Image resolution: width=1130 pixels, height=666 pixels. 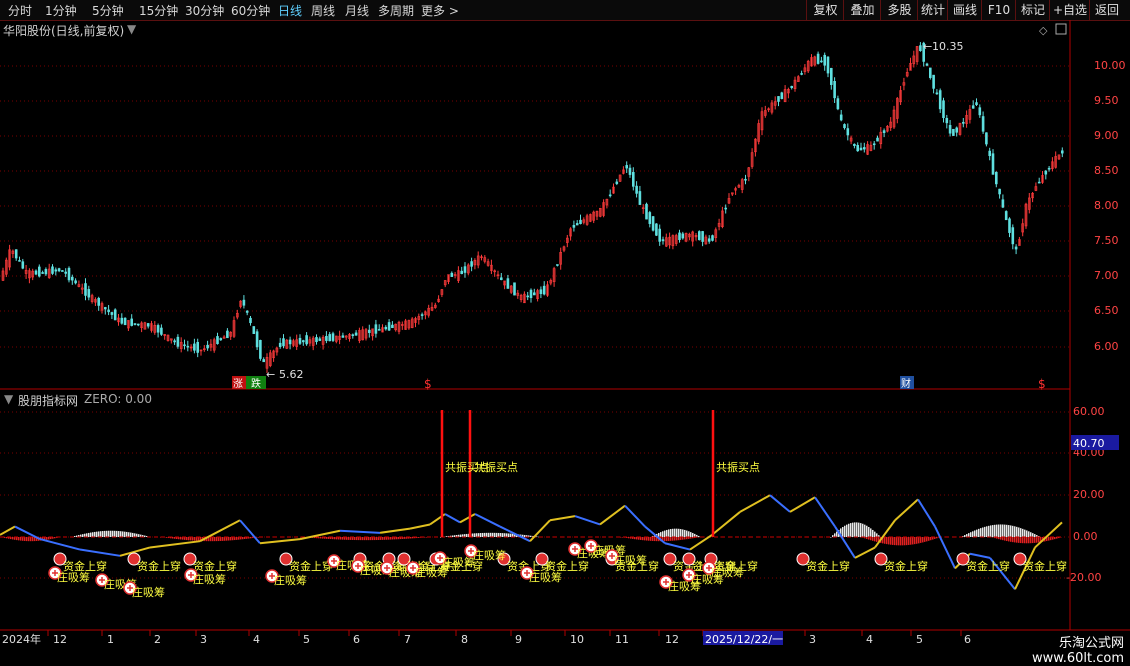 I want to click on maximize-icon, so click(x=1061, y=29).